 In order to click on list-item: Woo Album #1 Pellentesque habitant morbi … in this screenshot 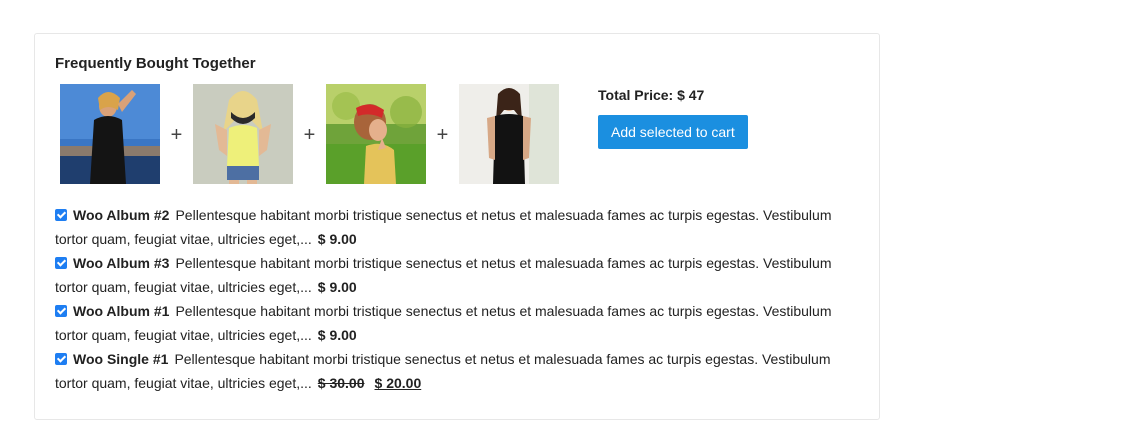, I will do `click(455, 323)`.